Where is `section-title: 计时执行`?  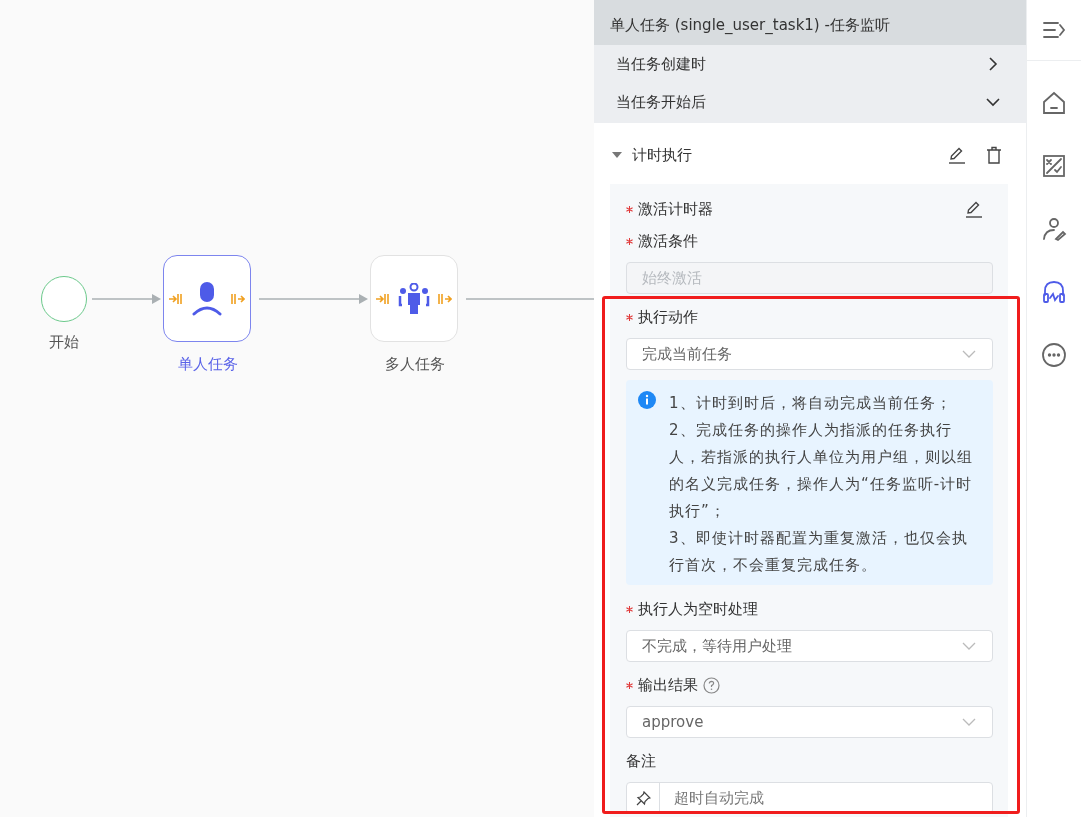
section-title: 计时执行 is located at coordinates (662, 155).